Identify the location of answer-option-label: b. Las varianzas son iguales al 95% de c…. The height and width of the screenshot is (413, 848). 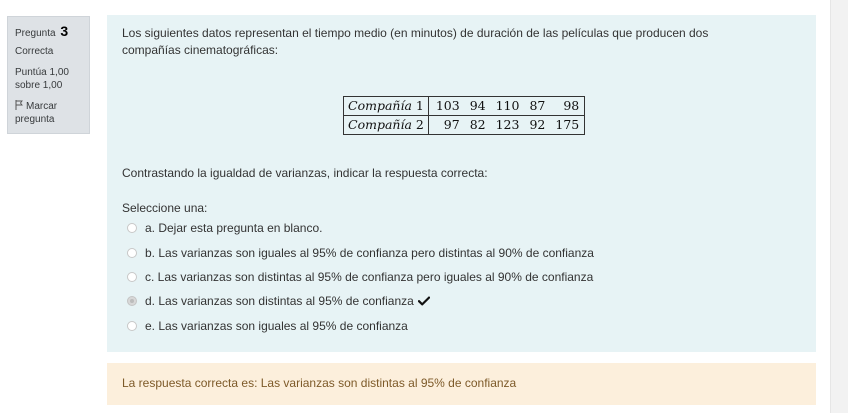
(369, 253).